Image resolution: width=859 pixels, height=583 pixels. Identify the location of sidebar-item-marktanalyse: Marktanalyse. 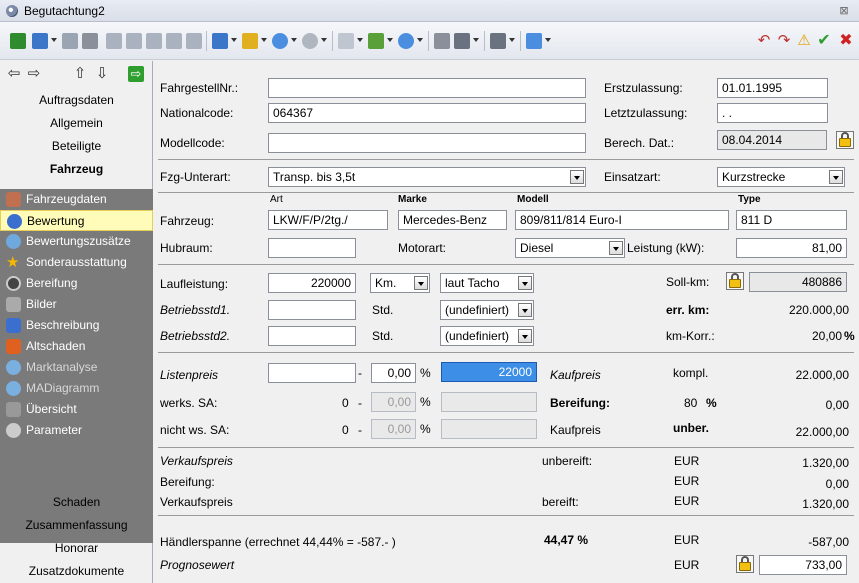
(76, 367).